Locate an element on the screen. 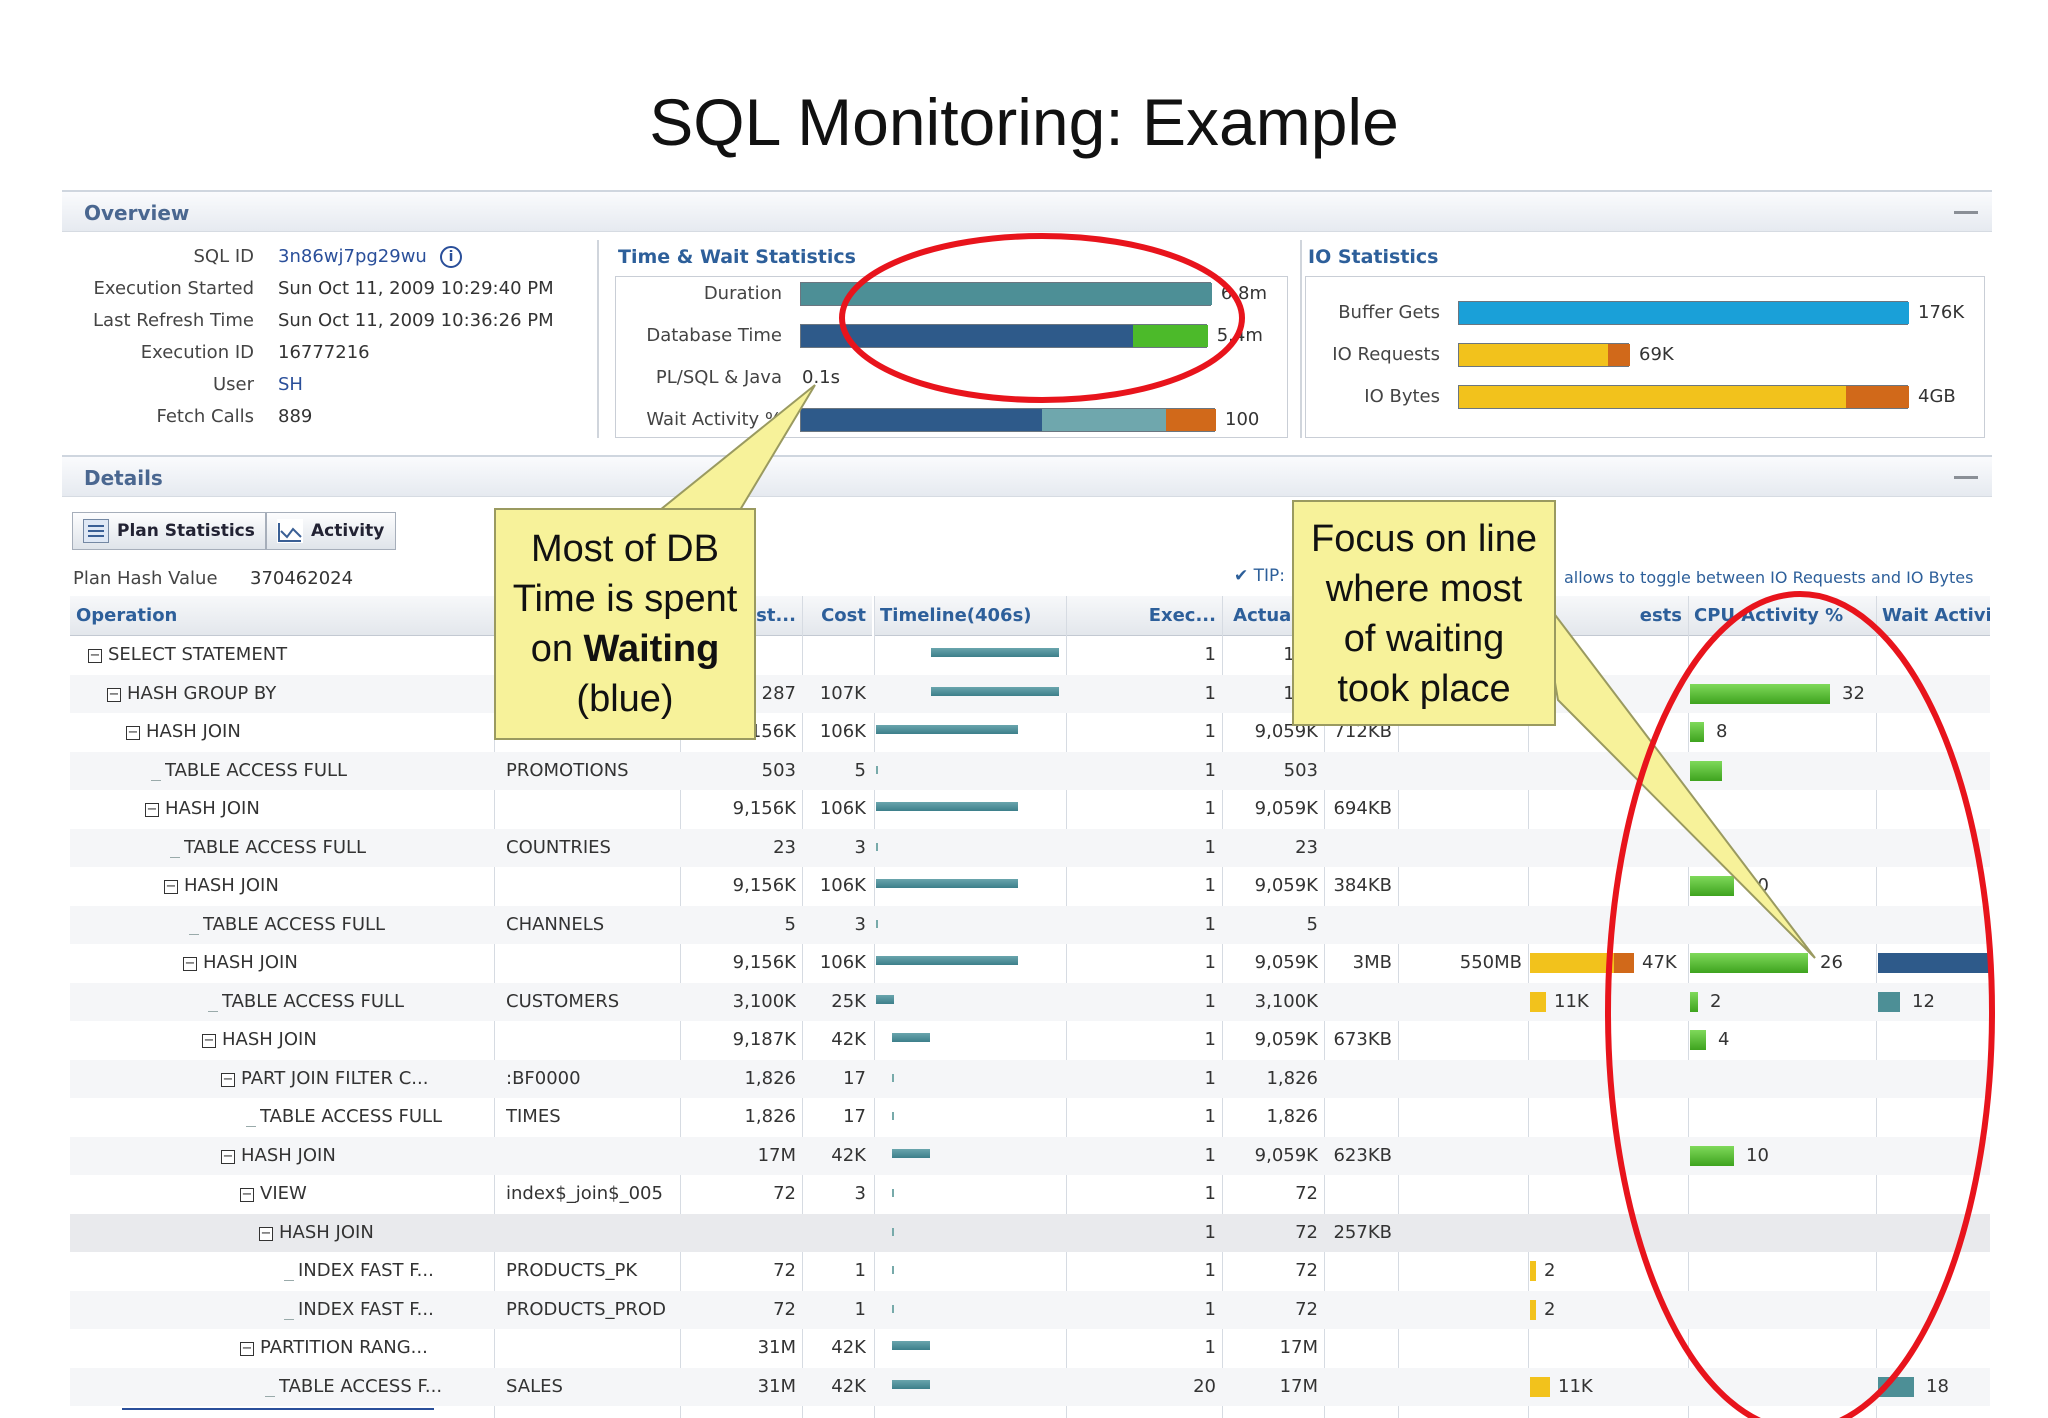 This screenshot has height=1418, width=2048. callout-line: (blue) is located at coordinates (625, 699).